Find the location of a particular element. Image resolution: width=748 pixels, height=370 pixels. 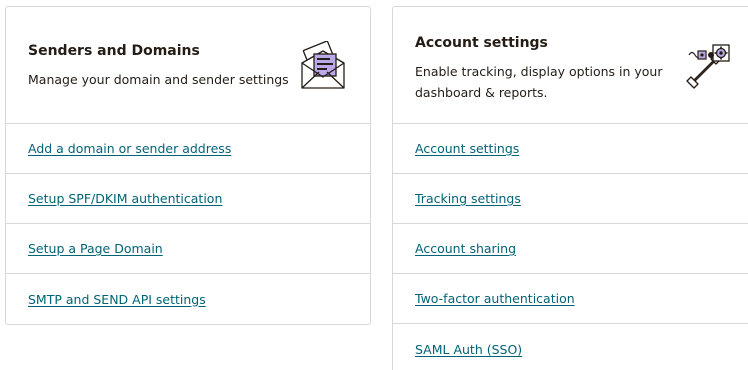

link-row-smtp: SMTP and SEND API settings is located at coordinates (188, 299).